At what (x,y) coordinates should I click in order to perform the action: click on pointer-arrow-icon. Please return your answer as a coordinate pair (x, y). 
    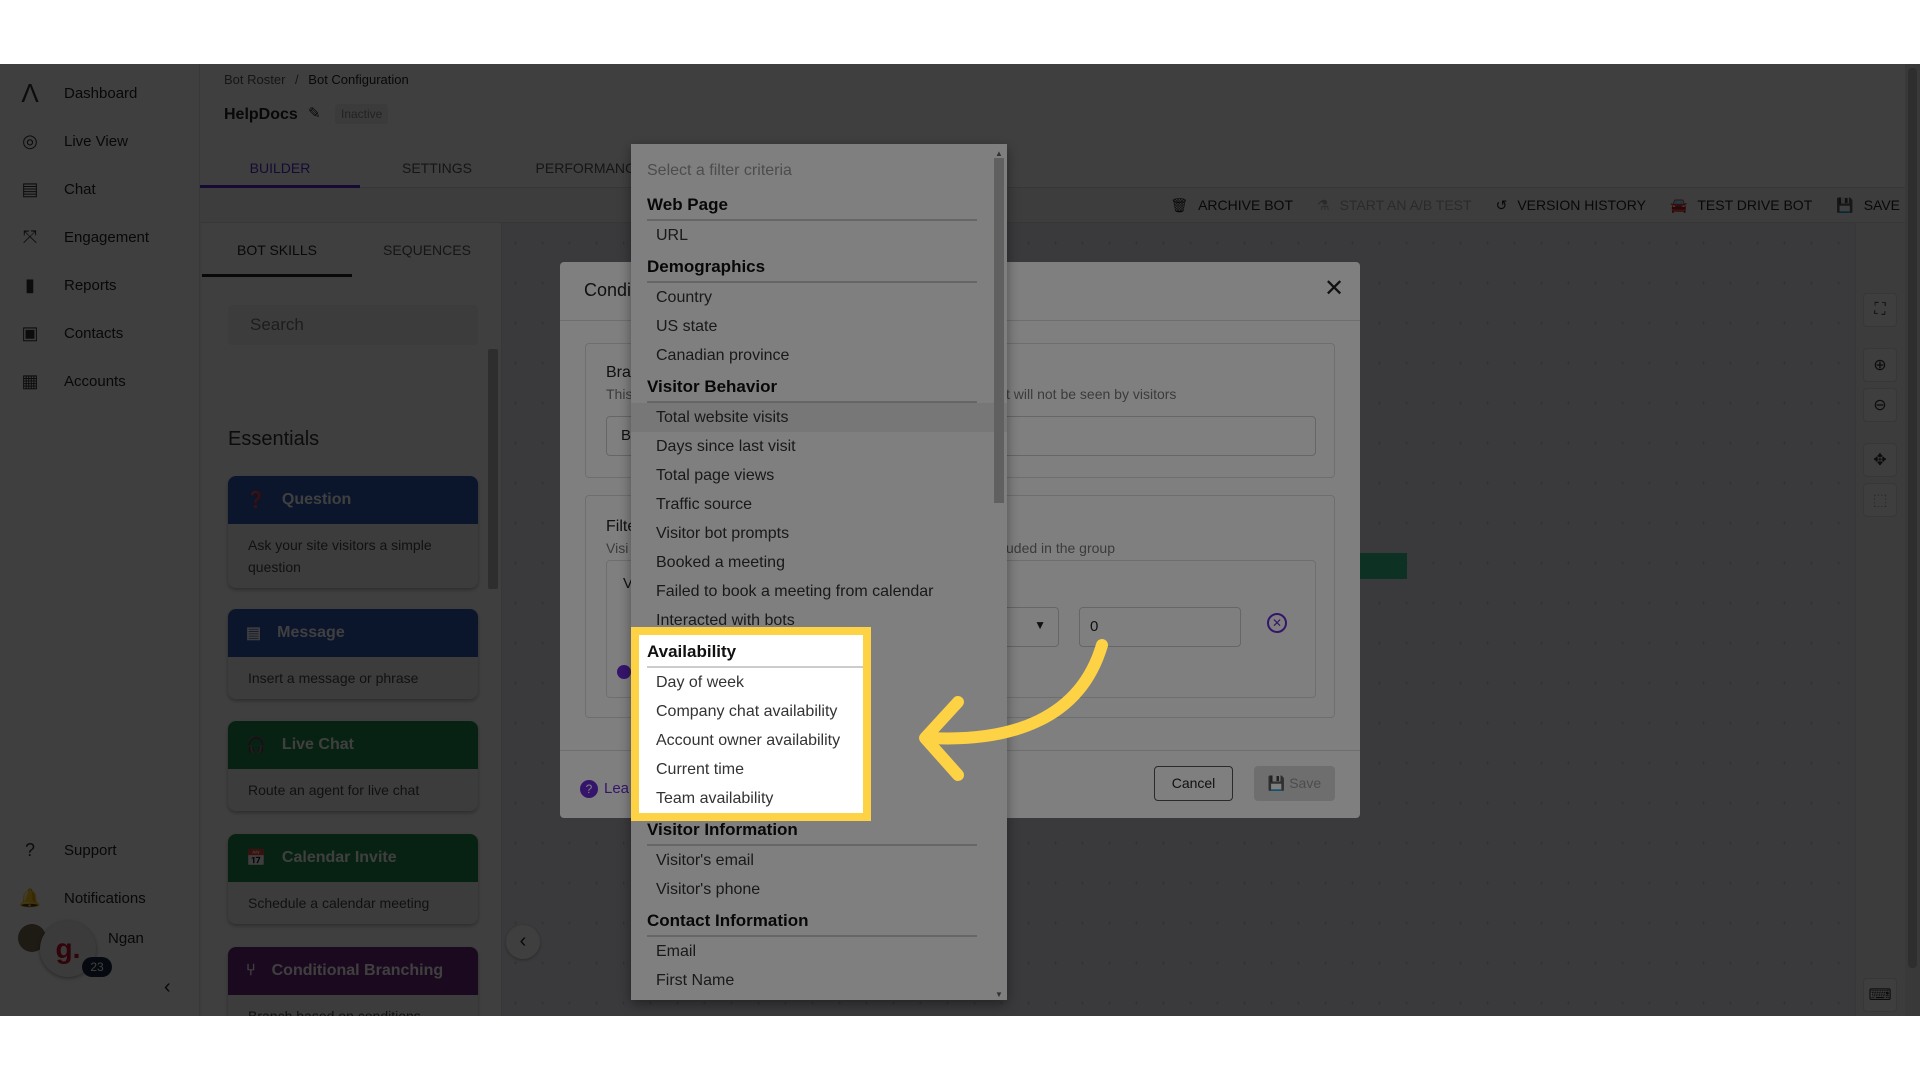
    Looking at the image, I should click on (1013, 710).